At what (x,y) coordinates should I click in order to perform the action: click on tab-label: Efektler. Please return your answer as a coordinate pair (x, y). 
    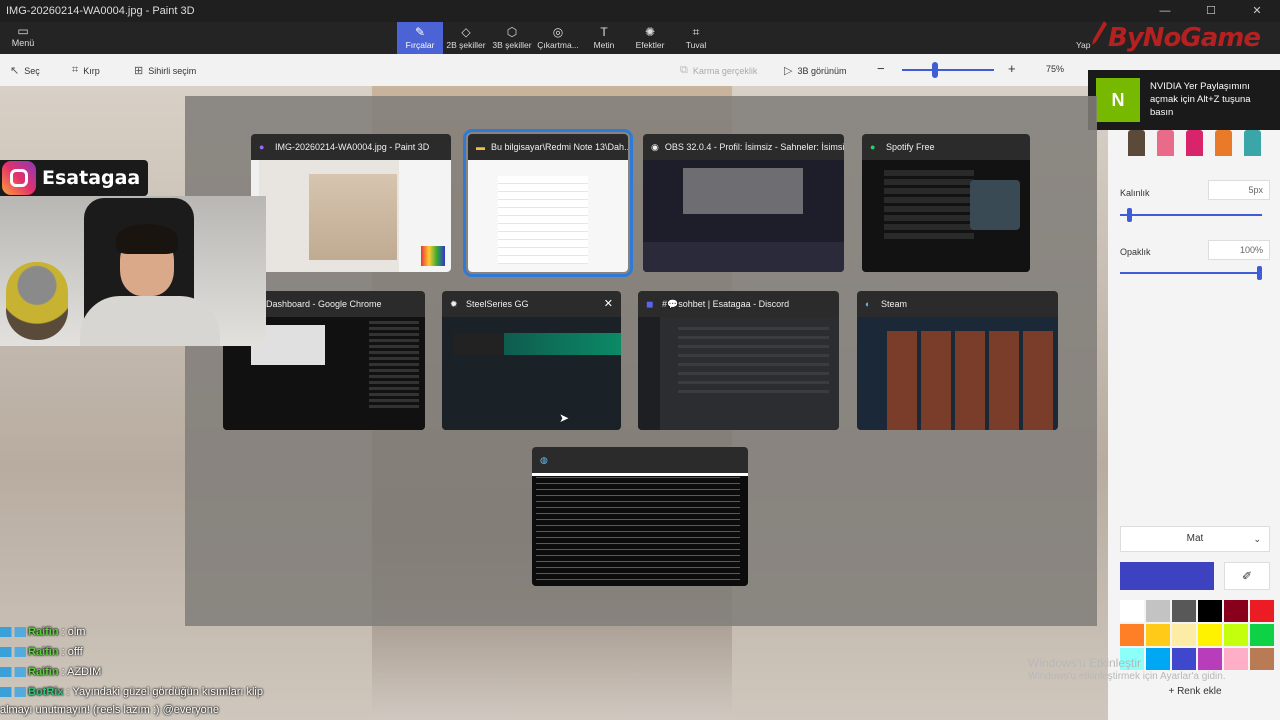
    Looking at the image, I should click on (650, 45).